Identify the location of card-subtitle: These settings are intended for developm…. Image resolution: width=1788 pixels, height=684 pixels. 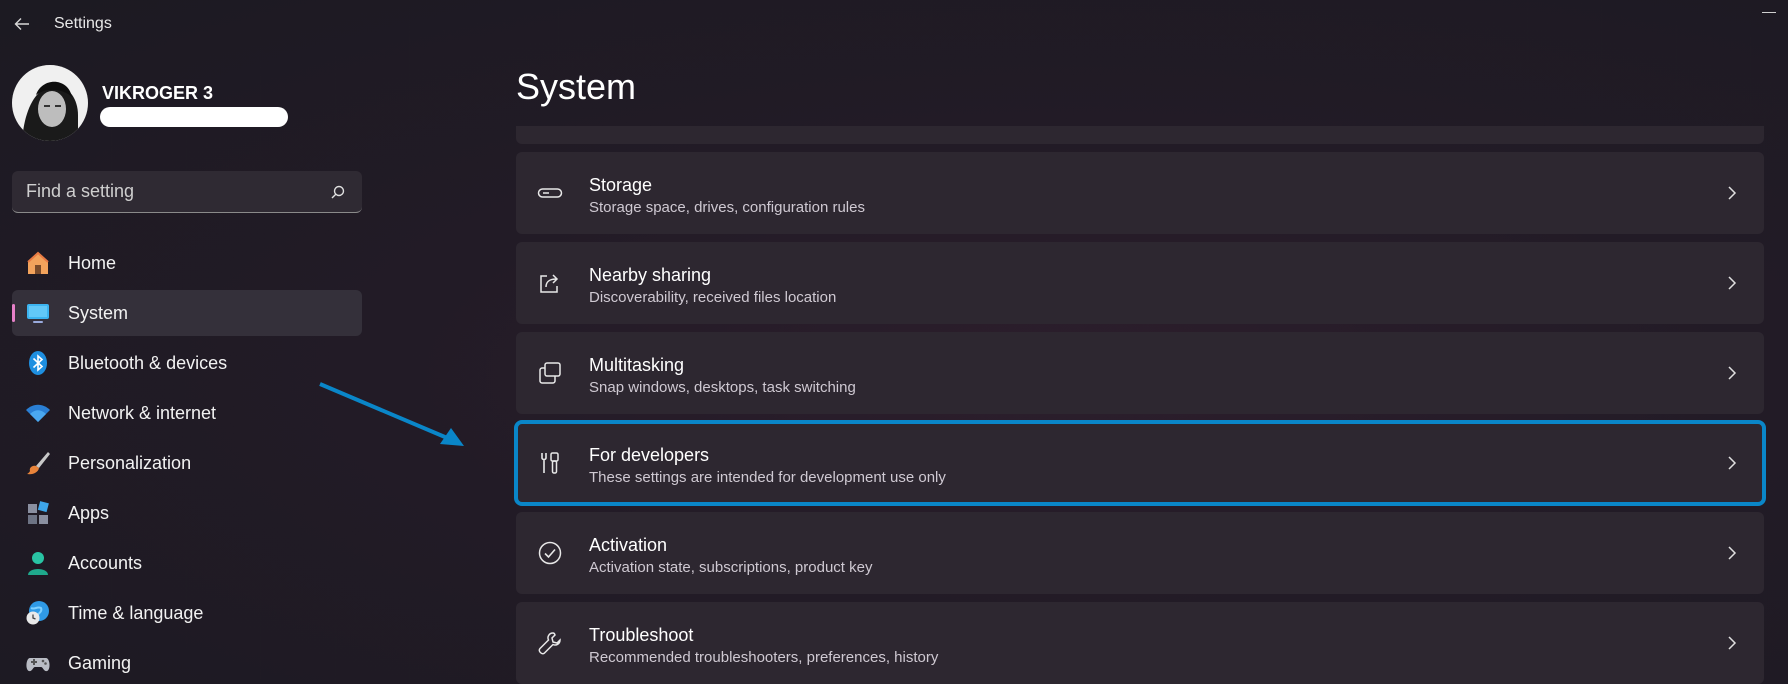
(767, 477).